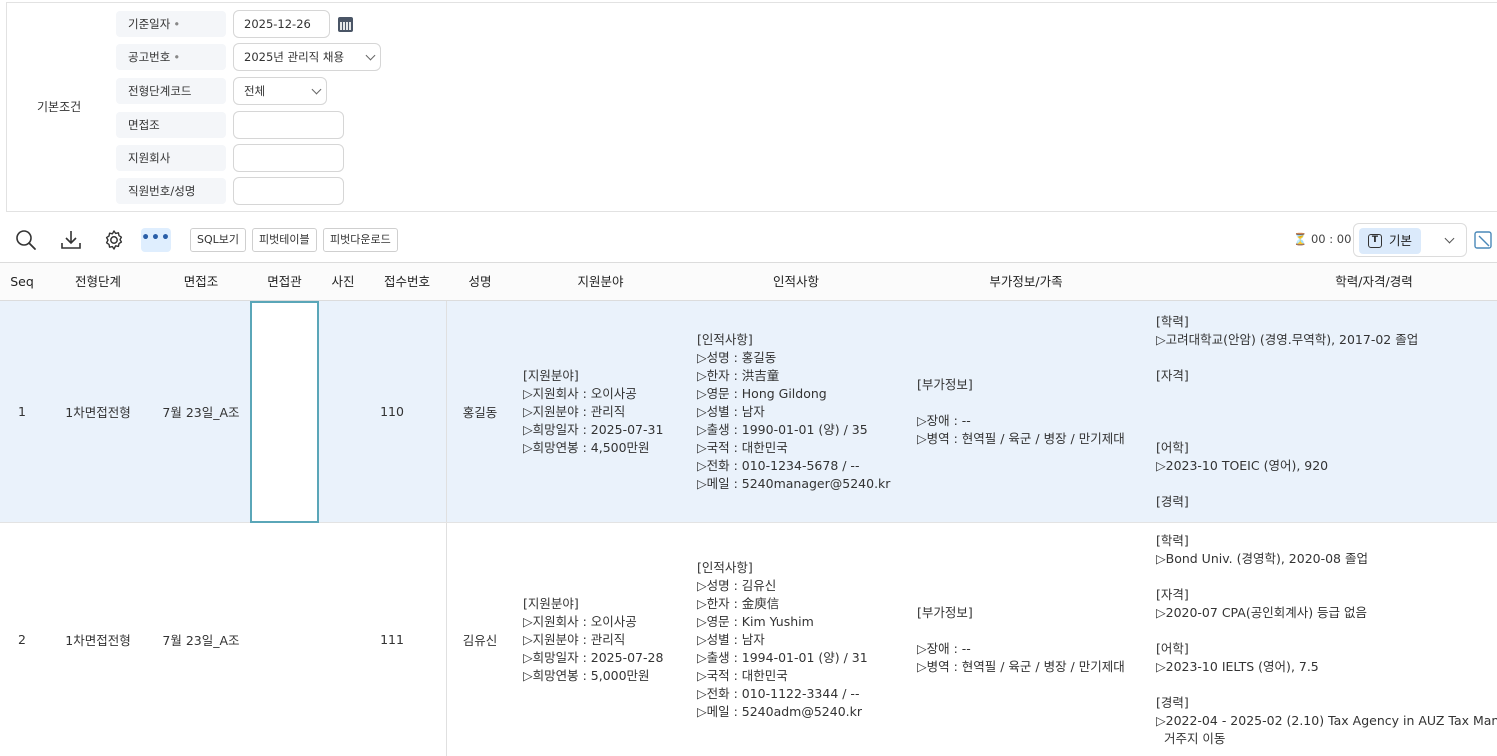 The image size is (1497, 756). Describe the element at coordinates (796, 282) in the screenshot. I see `header-personal: 인적사항` at that location.